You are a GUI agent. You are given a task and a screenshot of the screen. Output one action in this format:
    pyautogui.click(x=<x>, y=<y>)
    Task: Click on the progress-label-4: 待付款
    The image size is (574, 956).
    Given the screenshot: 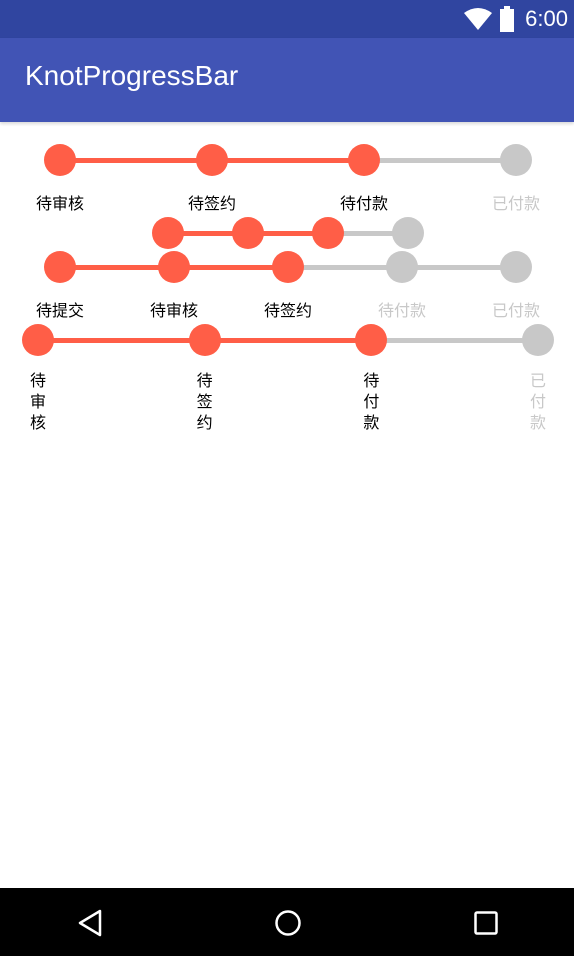 What is the action you would take?
    pyautogui.click(x=401, y=310)
    